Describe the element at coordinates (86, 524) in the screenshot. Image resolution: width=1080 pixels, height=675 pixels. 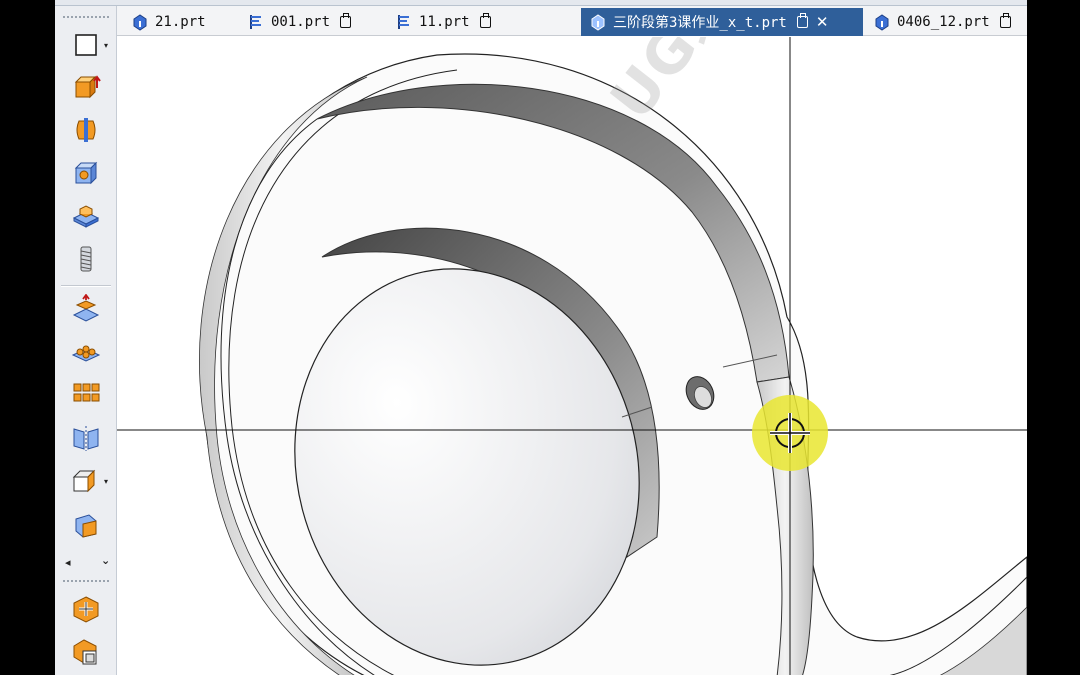
I see `section-view-icon` at that location.